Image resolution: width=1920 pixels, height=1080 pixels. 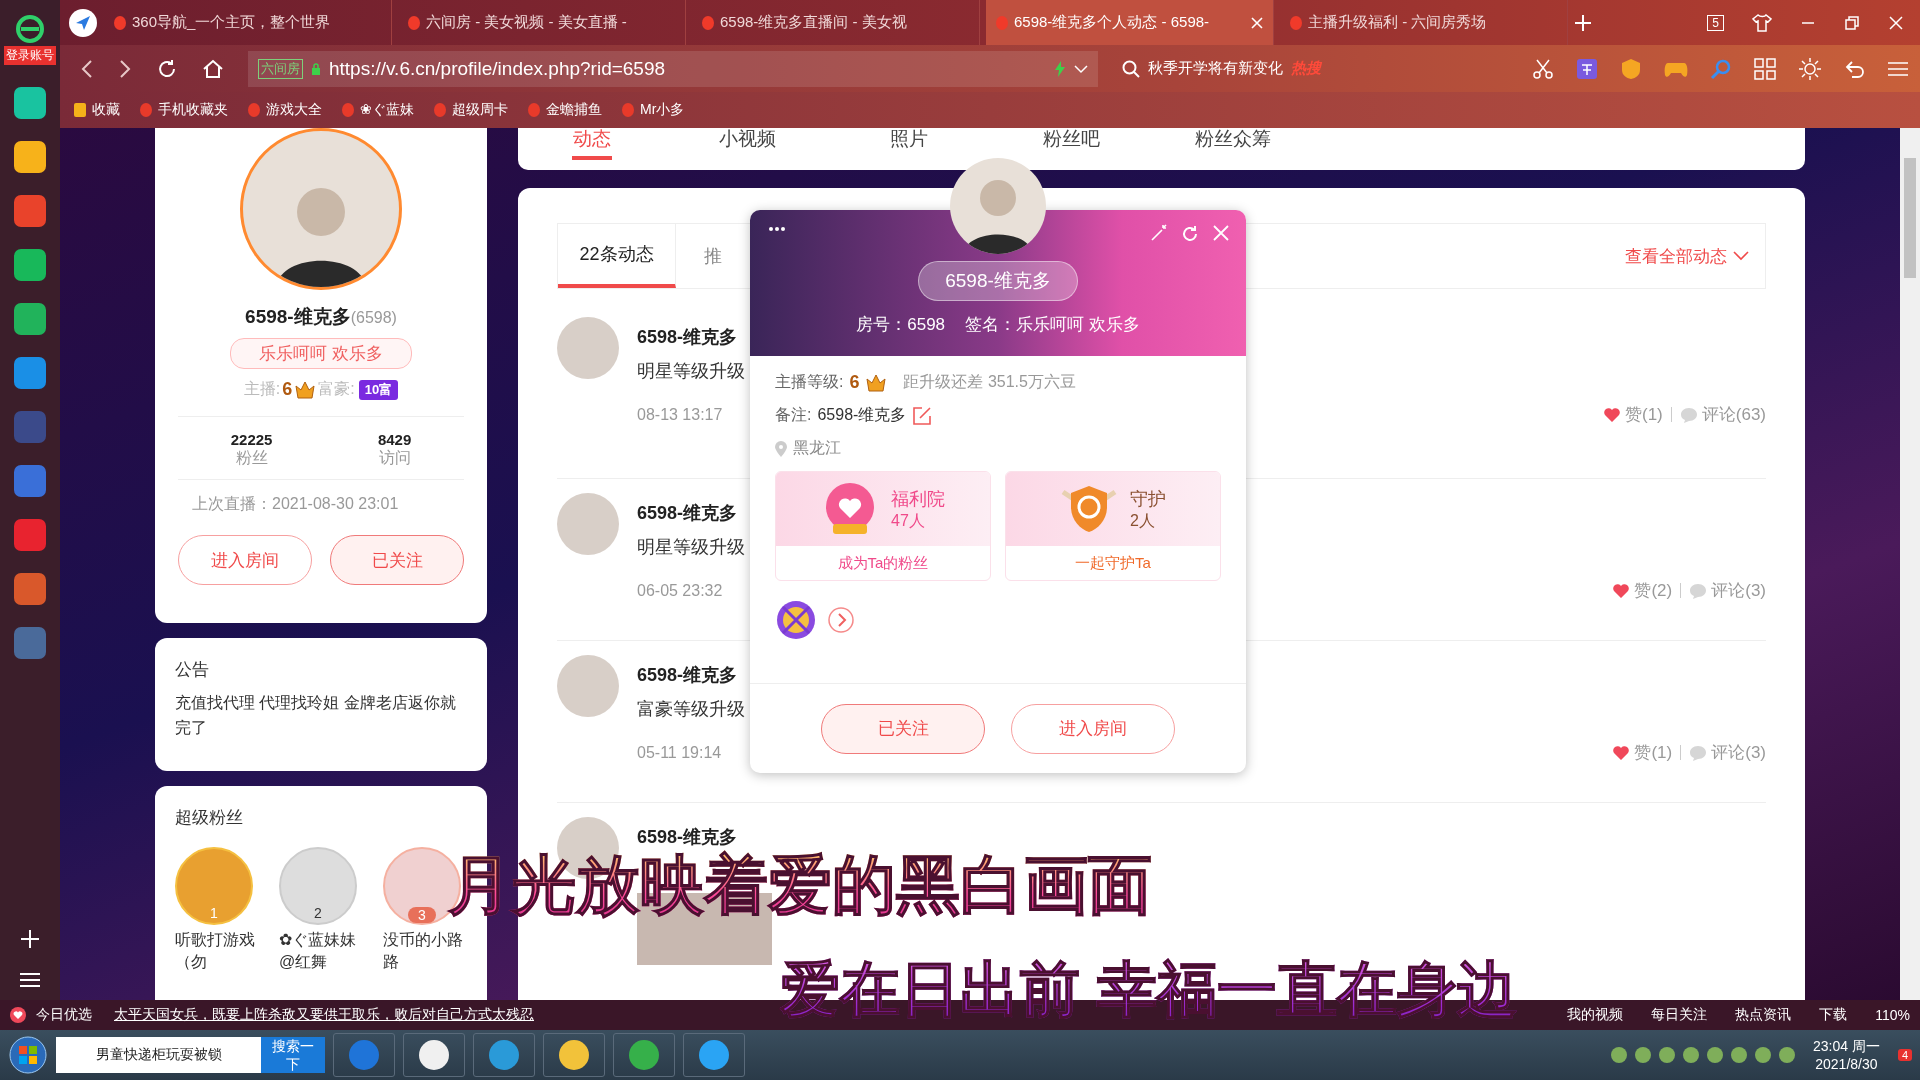 I want to click on edit-icon, so click(x=922, y=415).